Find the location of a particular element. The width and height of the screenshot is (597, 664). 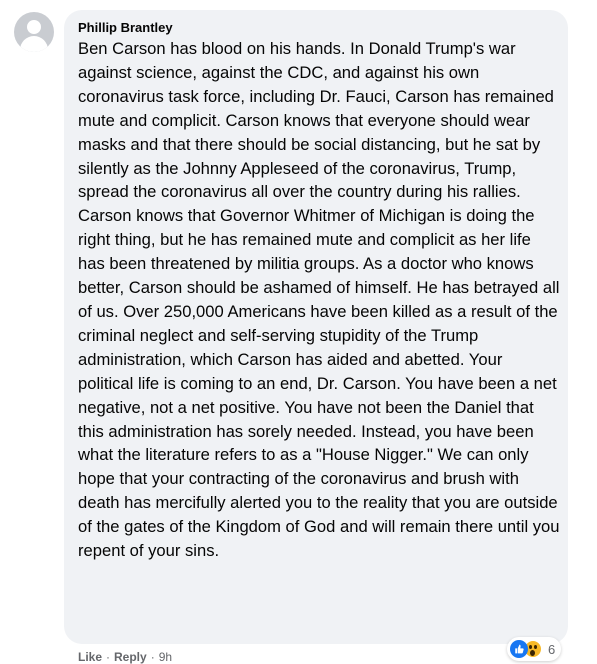

like-link: Like is located at coordinates (90, 657).